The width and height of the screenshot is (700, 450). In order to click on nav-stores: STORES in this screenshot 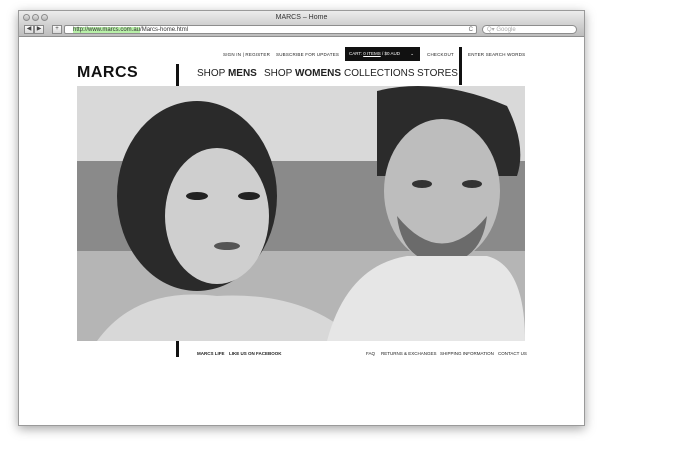, I will do `click(437, 74)`.